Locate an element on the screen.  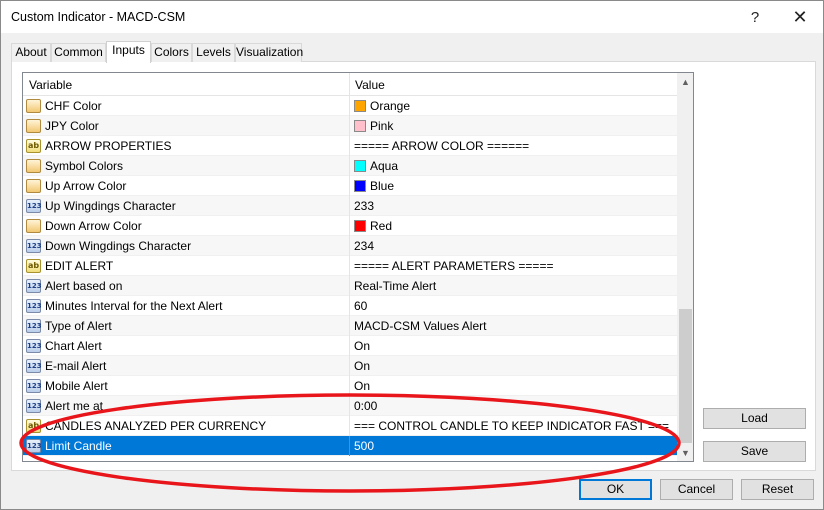
variable-value: Pink is located at coordinates (373, 126).